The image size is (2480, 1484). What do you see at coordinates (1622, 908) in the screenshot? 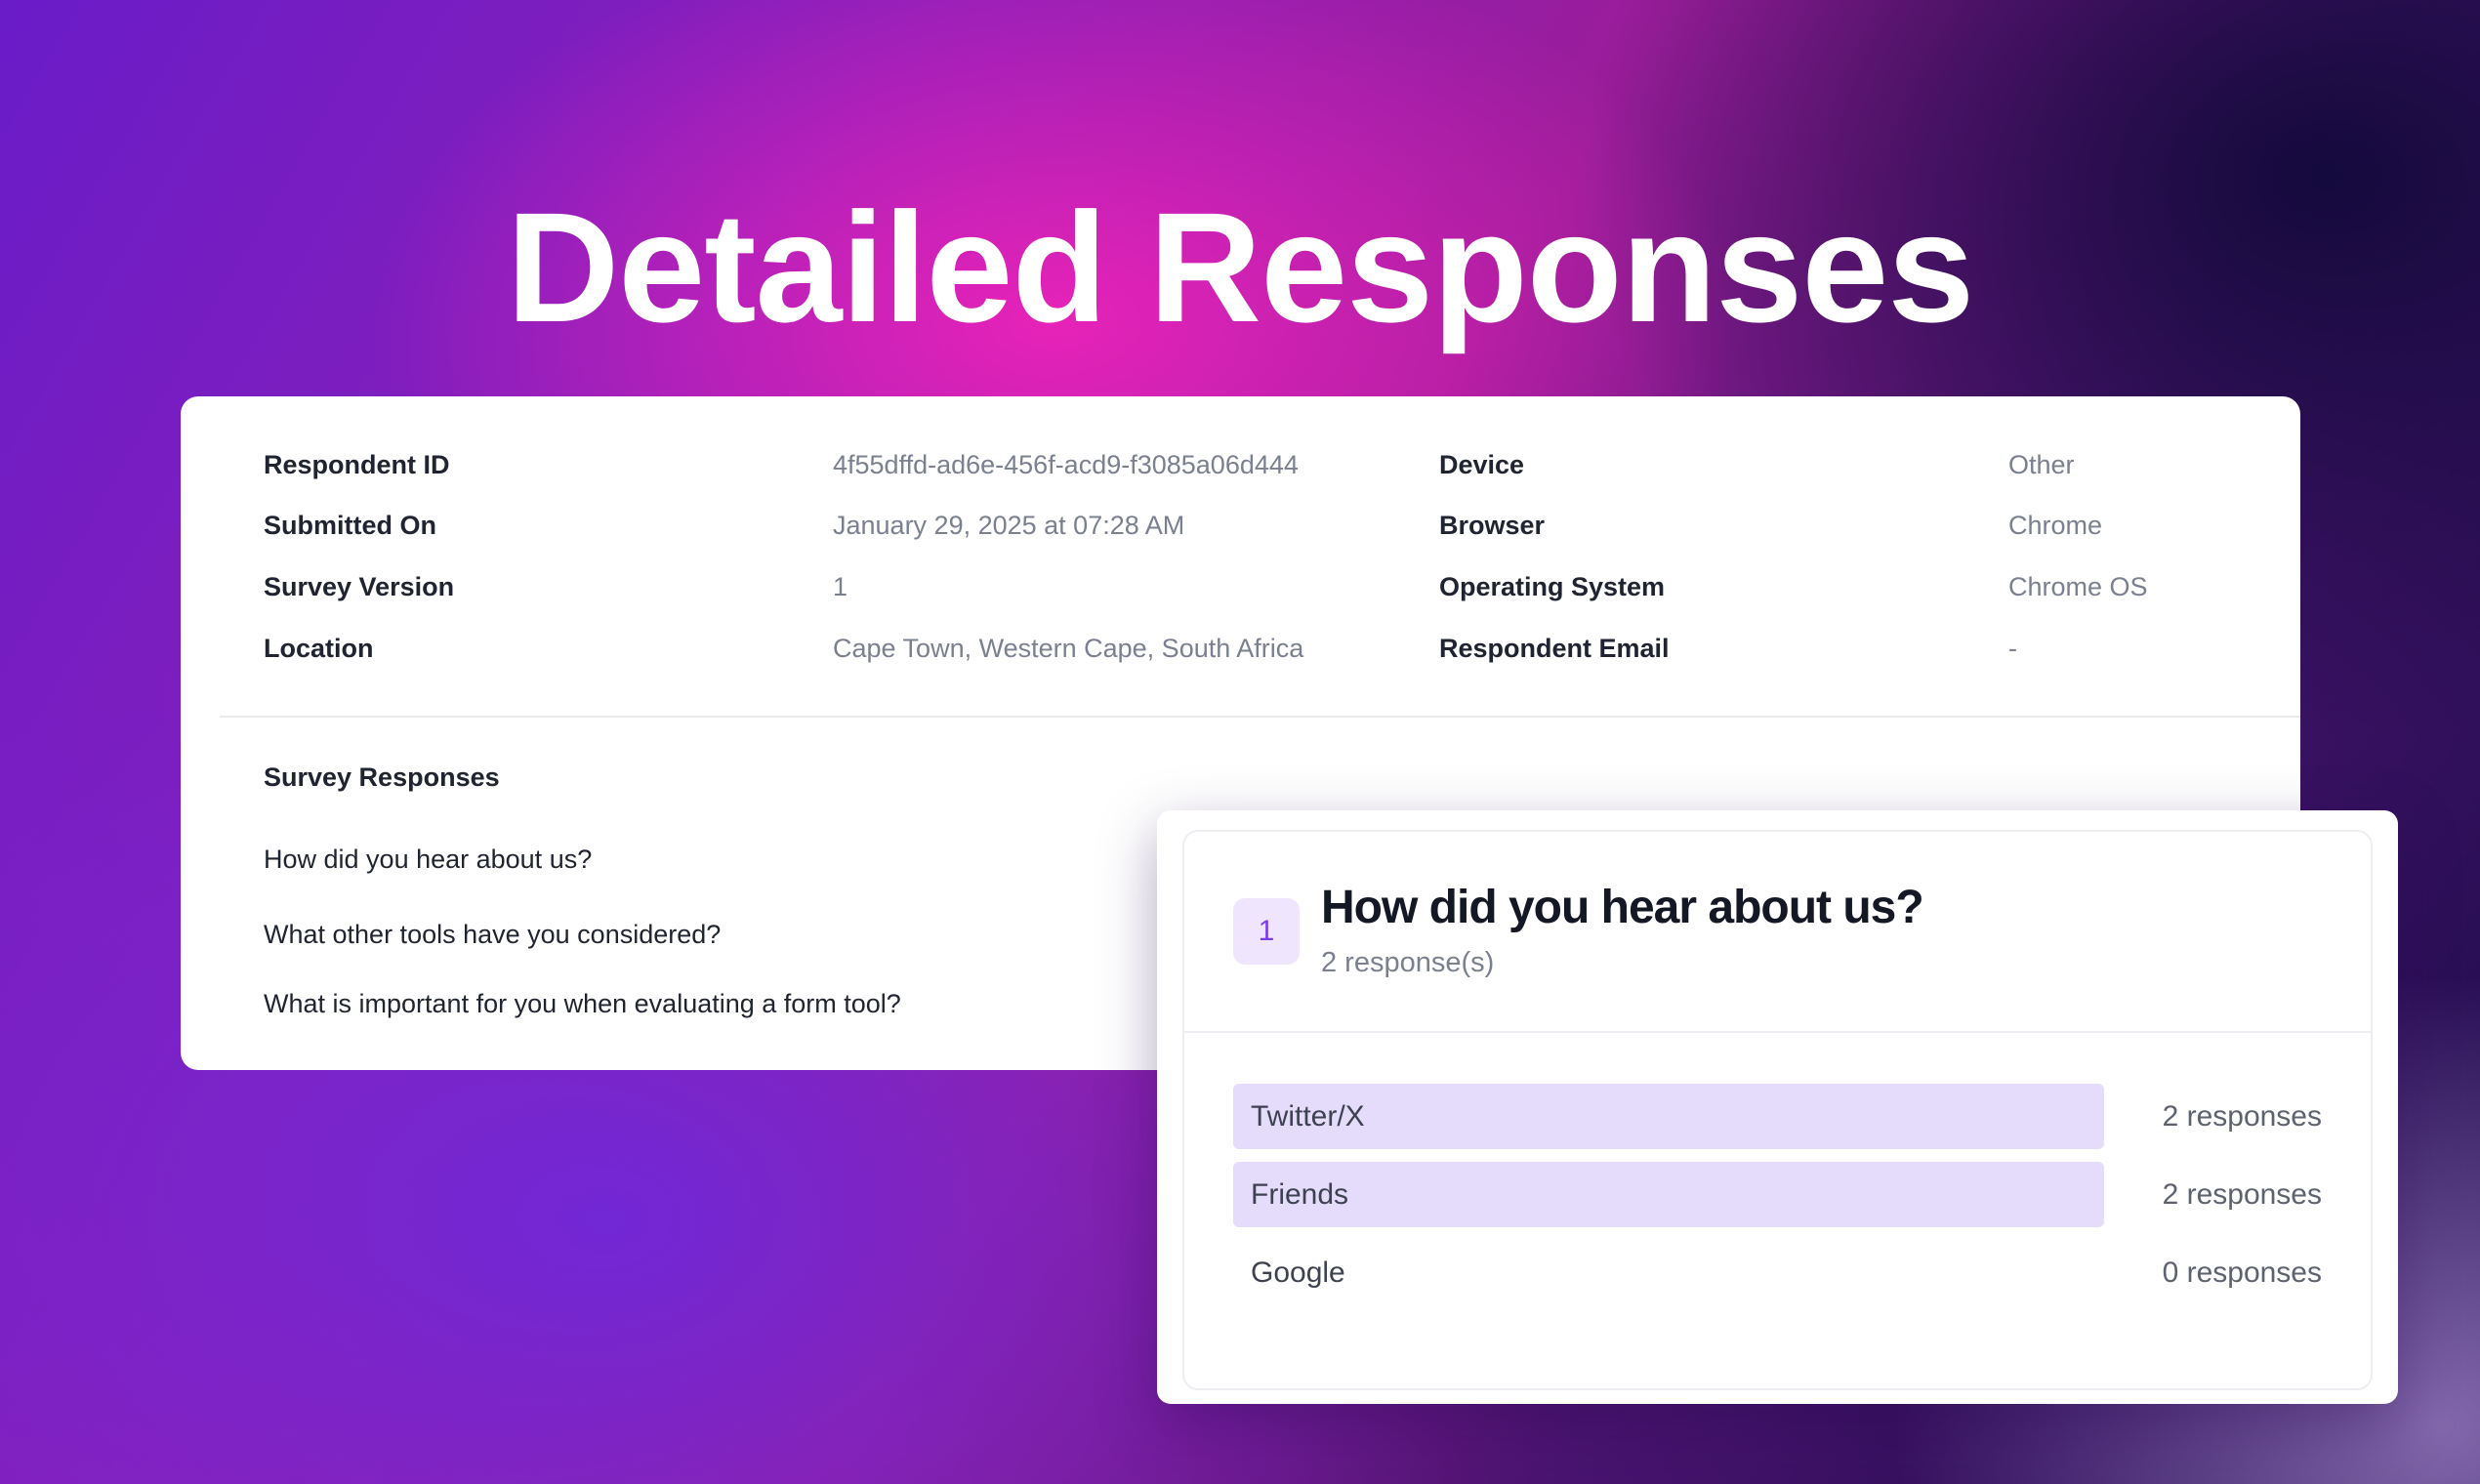
I see `question-summary-title: How did you hear about us?` at bounding box center [1622, 908].